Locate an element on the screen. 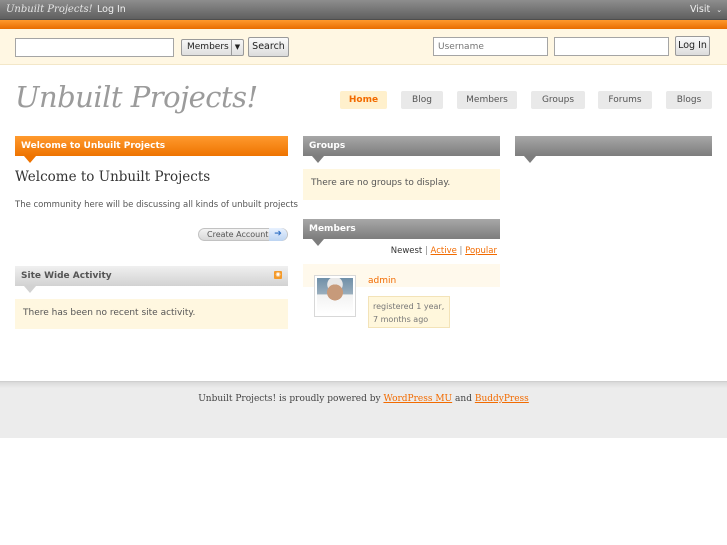 This screenshot has width=727, height=545. search-scope-select: Members ▼ is located at coordinates (212, 47).